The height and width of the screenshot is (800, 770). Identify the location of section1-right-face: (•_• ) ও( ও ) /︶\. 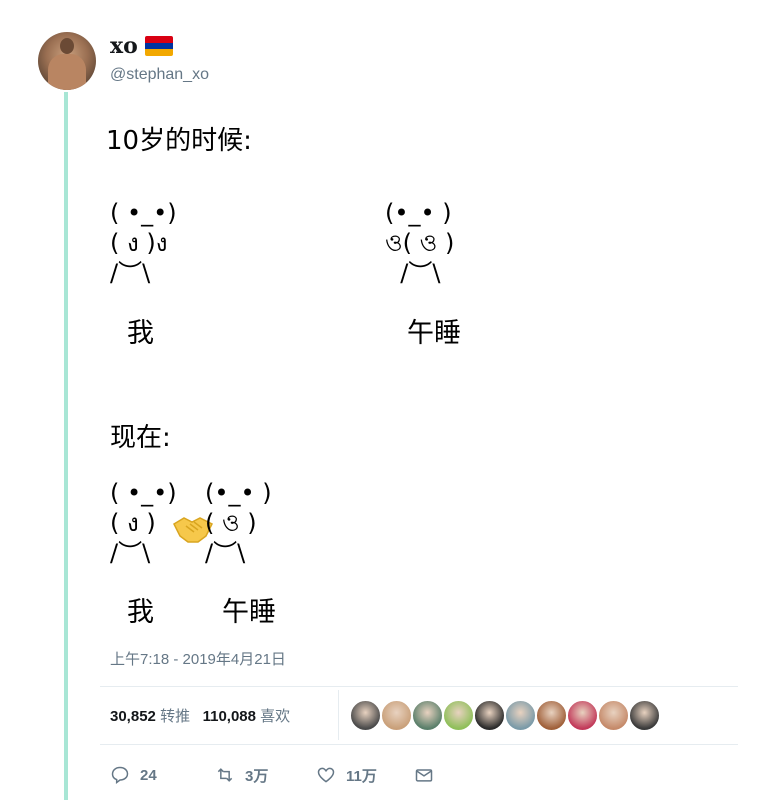
(420, 243).